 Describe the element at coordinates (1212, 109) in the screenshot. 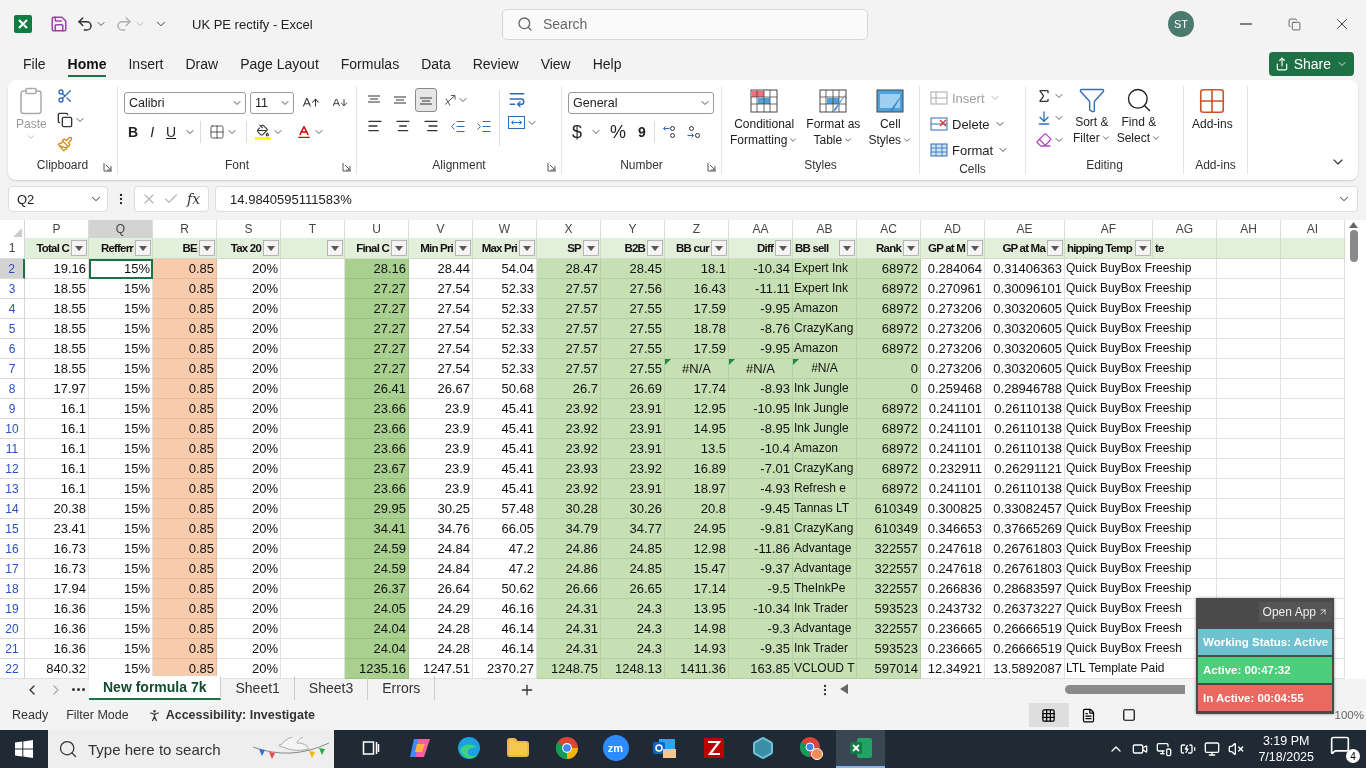

I see `add-ins-button: Add-ins` at that location.